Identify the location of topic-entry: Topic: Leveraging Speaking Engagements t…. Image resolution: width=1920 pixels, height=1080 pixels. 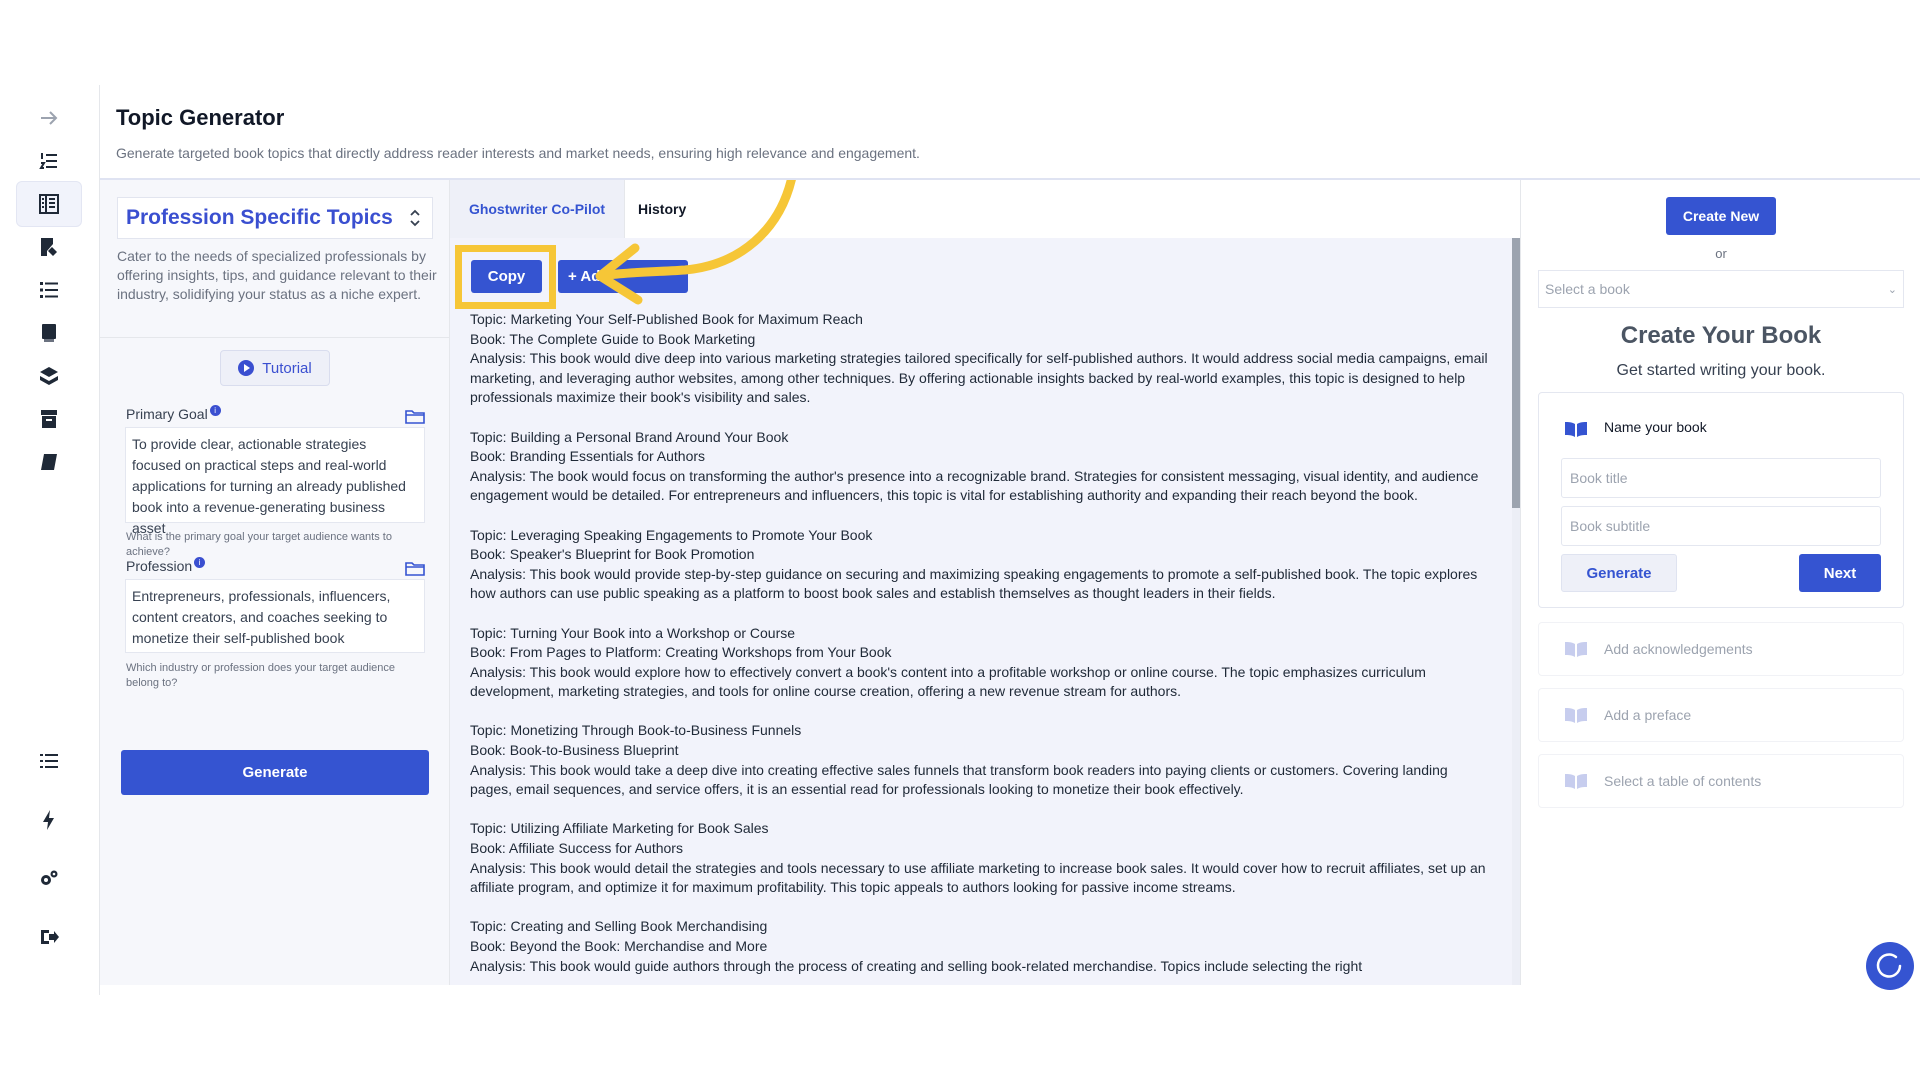
(980, 565).